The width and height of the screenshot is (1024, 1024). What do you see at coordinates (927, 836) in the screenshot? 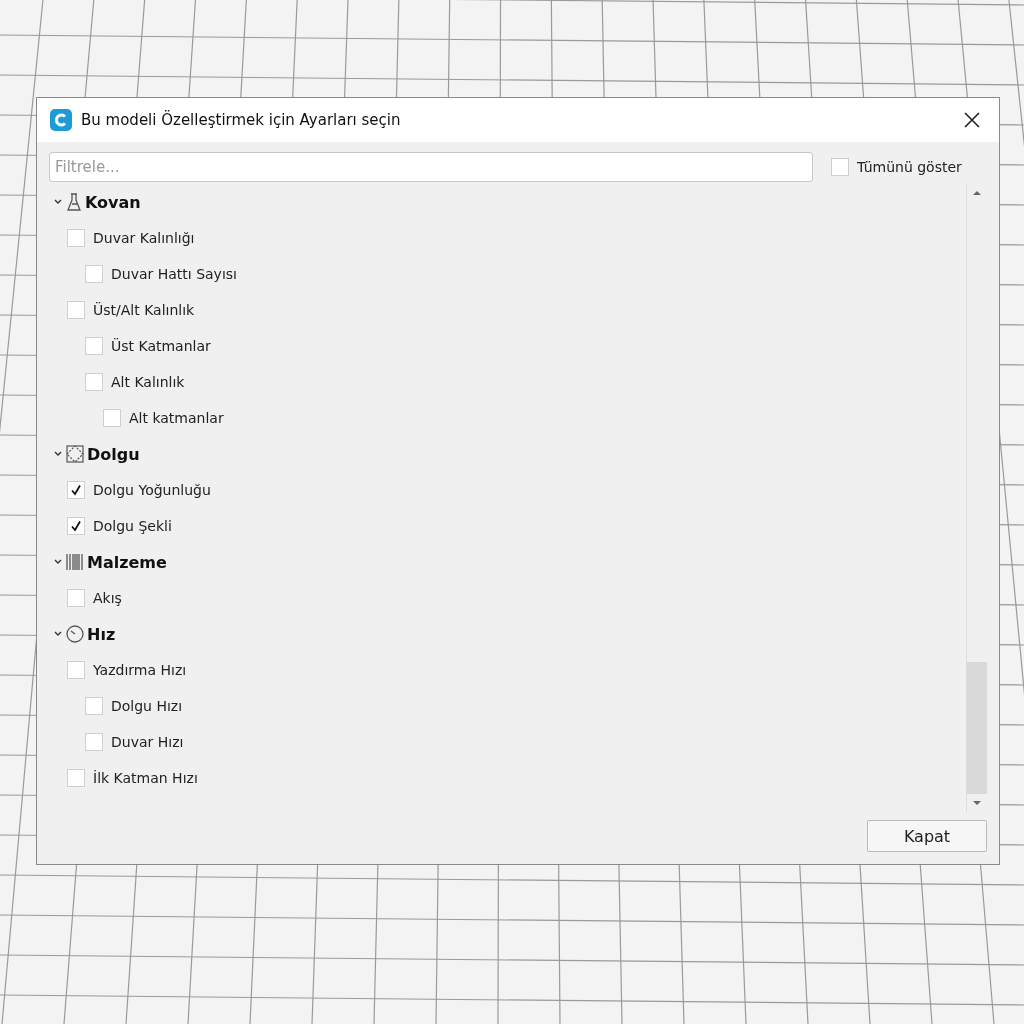
I see `close-dialog-button: Kapat` at bounding box center [927, 836].